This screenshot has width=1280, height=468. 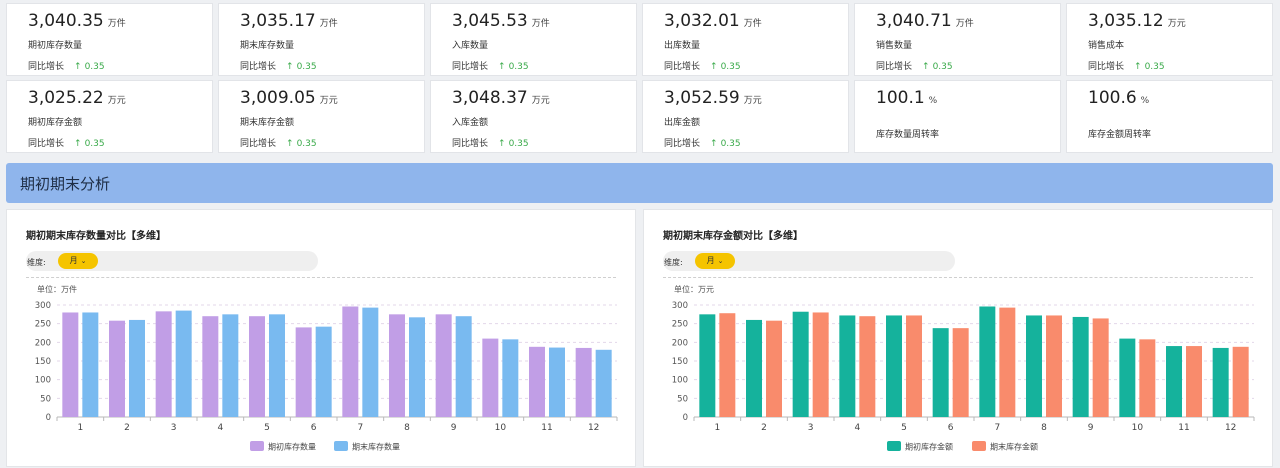 I want to click on x-tick-label: 8, so click(x=407, y=428).